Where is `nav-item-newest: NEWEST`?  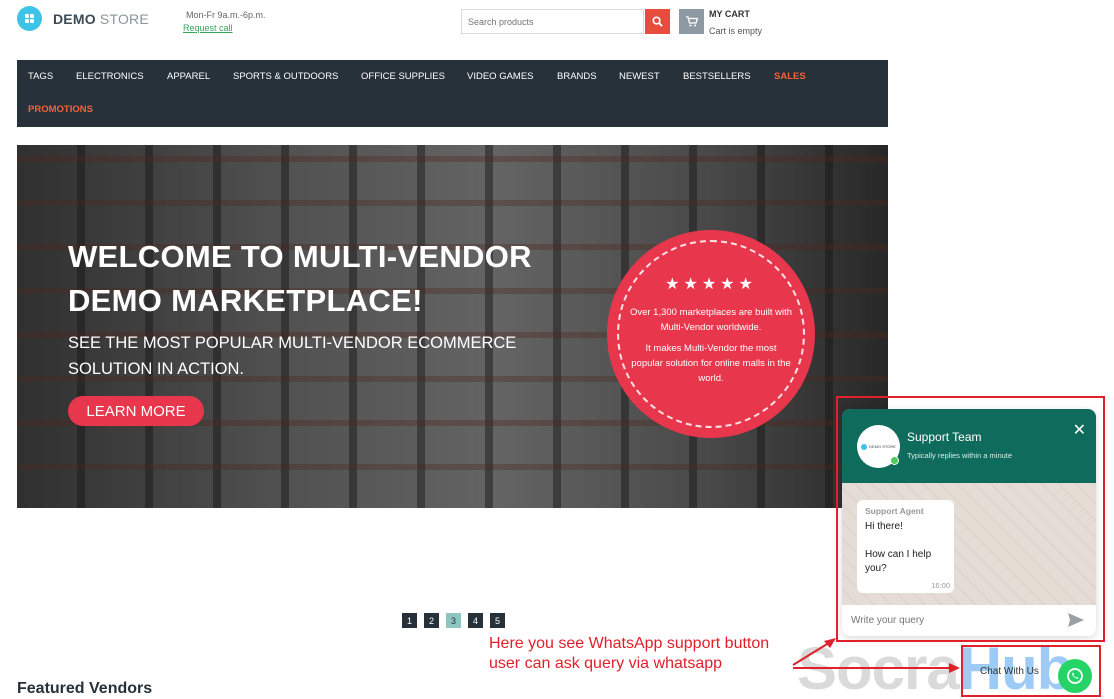 nav-item-newest: NEWEST is located at coordinates (639, 76).